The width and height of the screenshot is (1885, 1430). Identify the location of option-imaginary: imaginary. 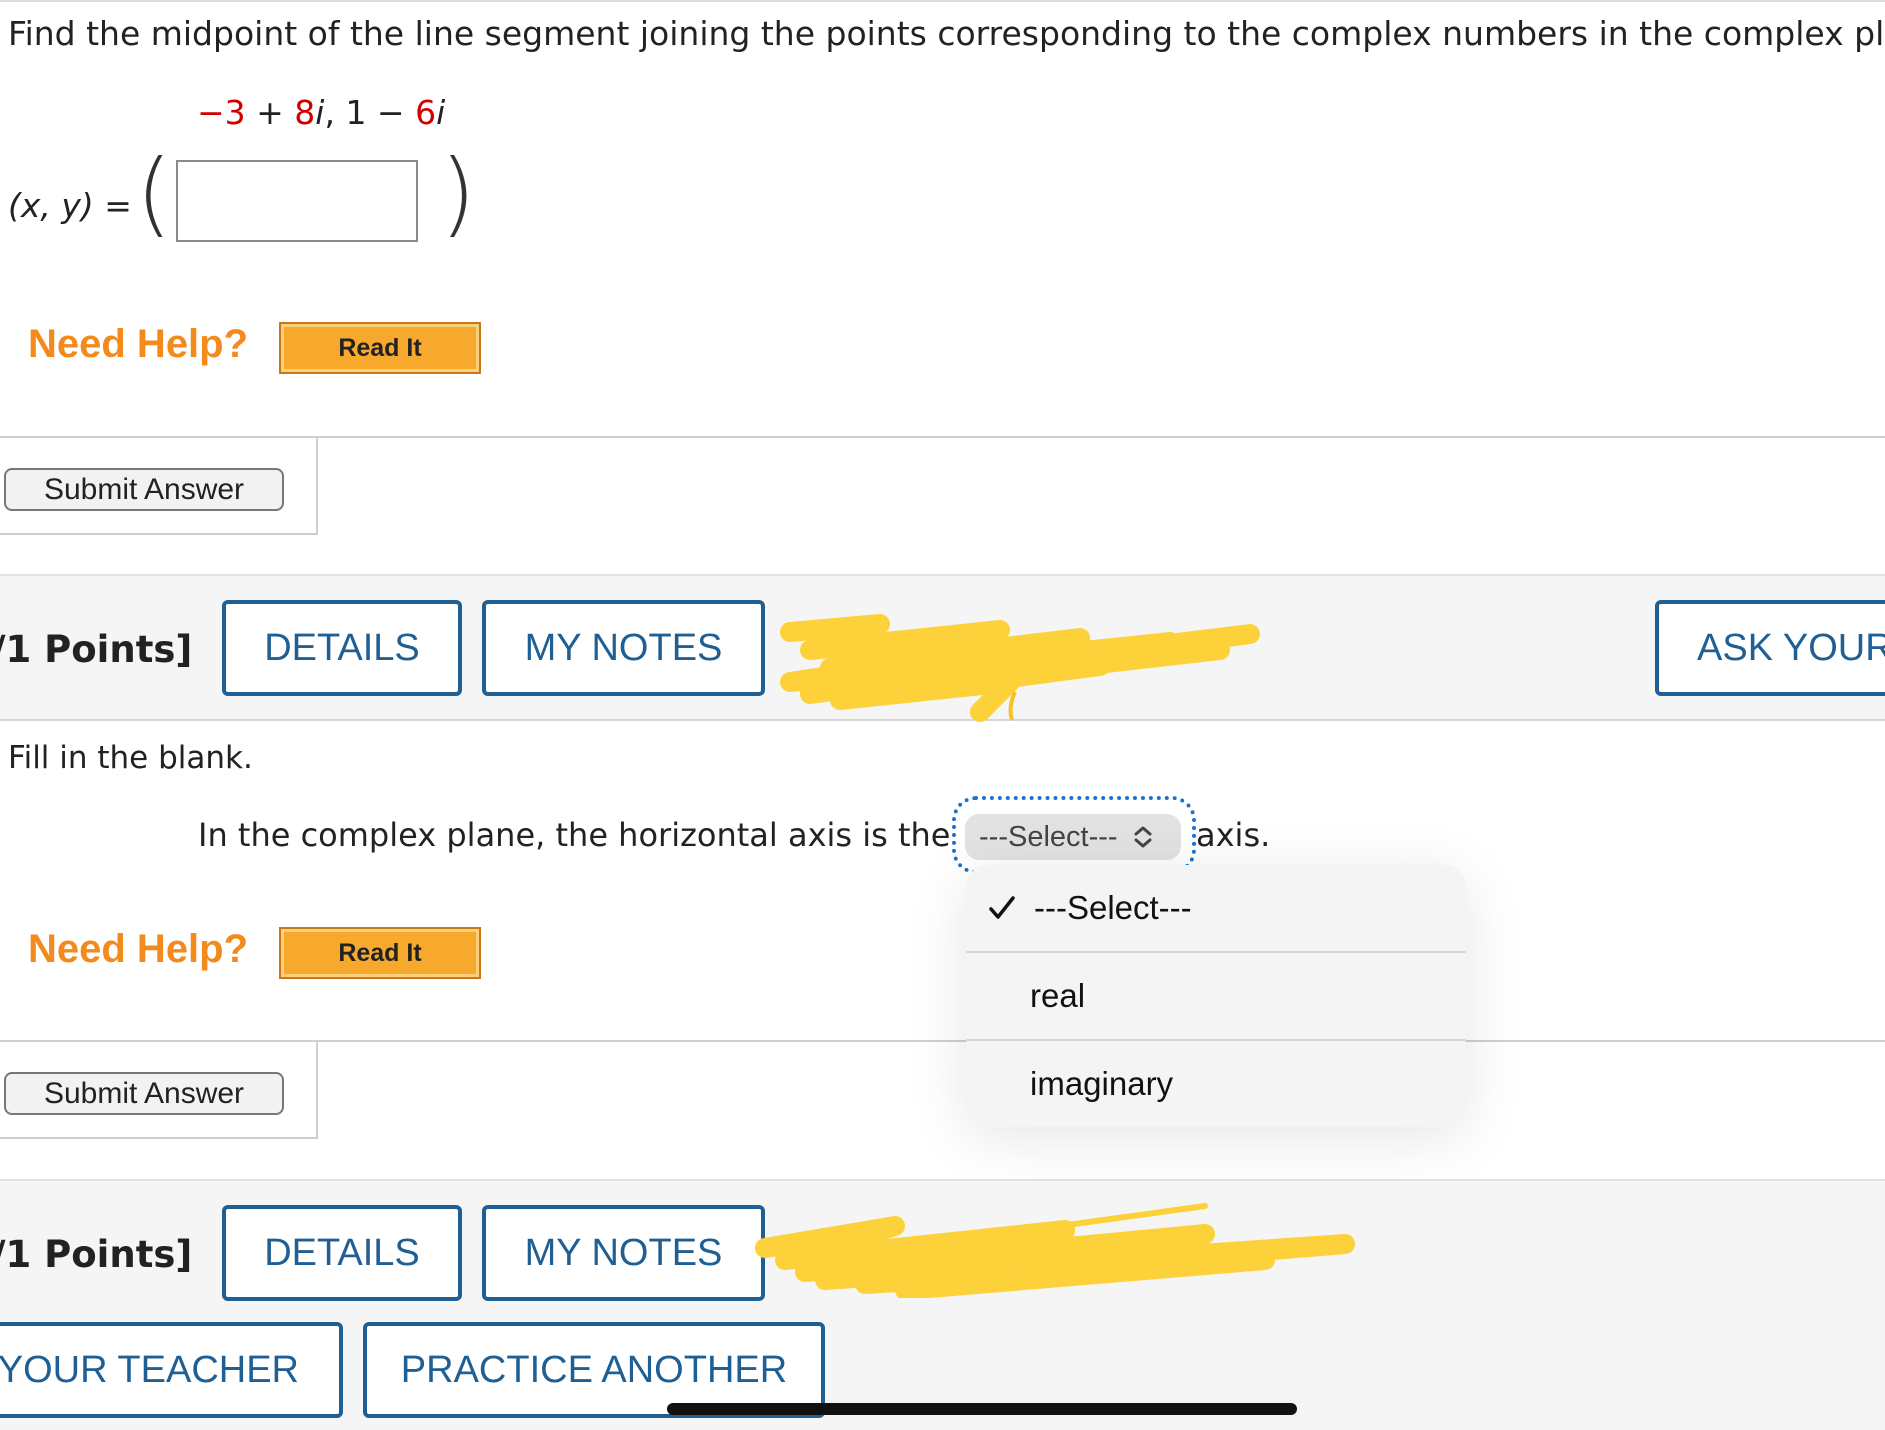
(1216, 1084).